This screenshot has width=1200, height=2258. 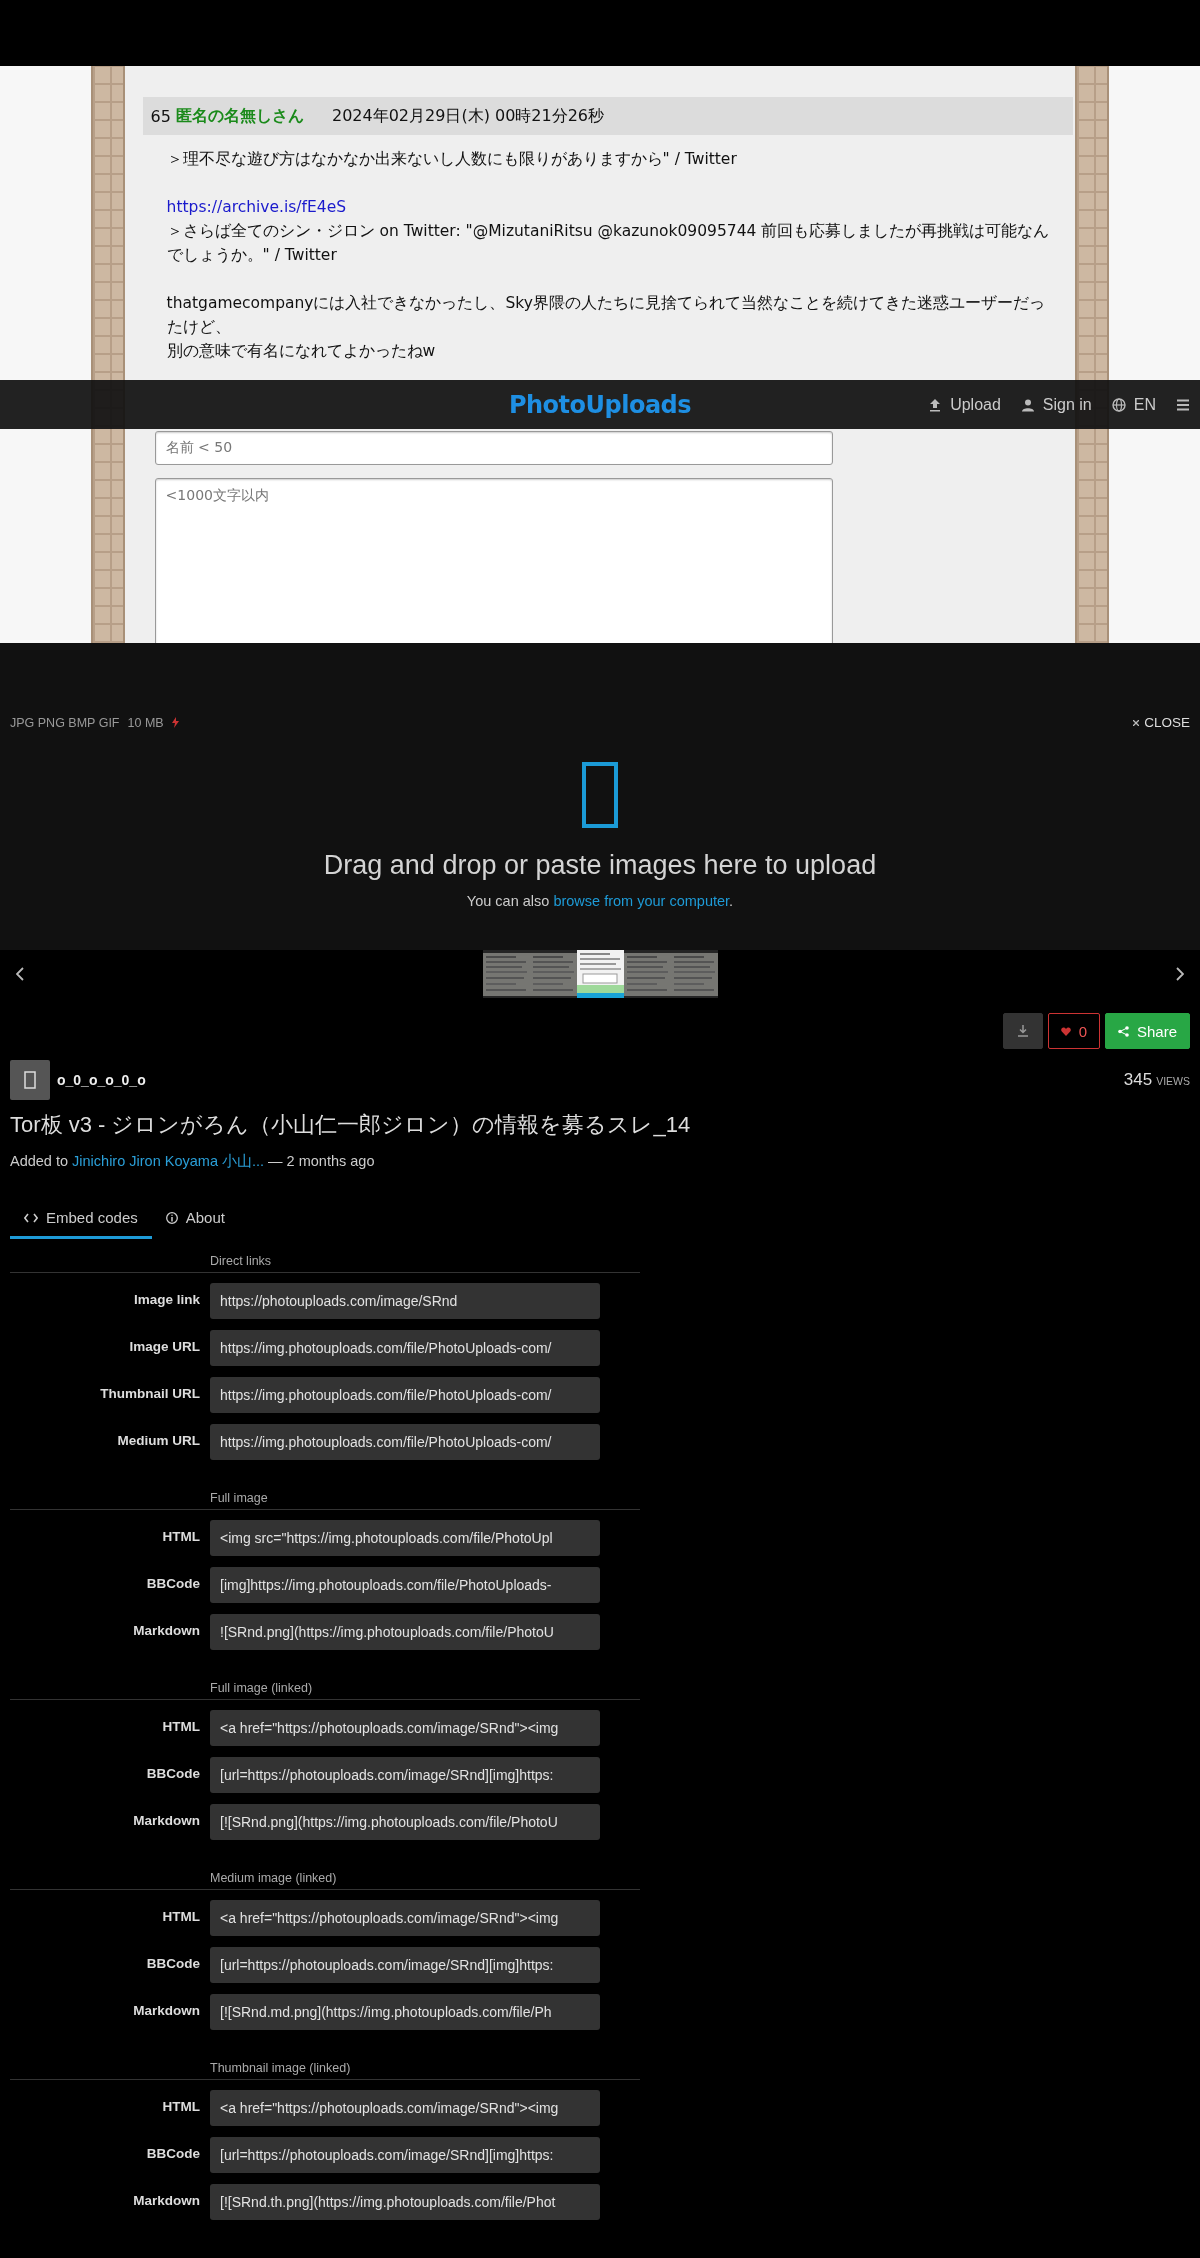 I want to click on info-icon, so click(x=171, y=1217).